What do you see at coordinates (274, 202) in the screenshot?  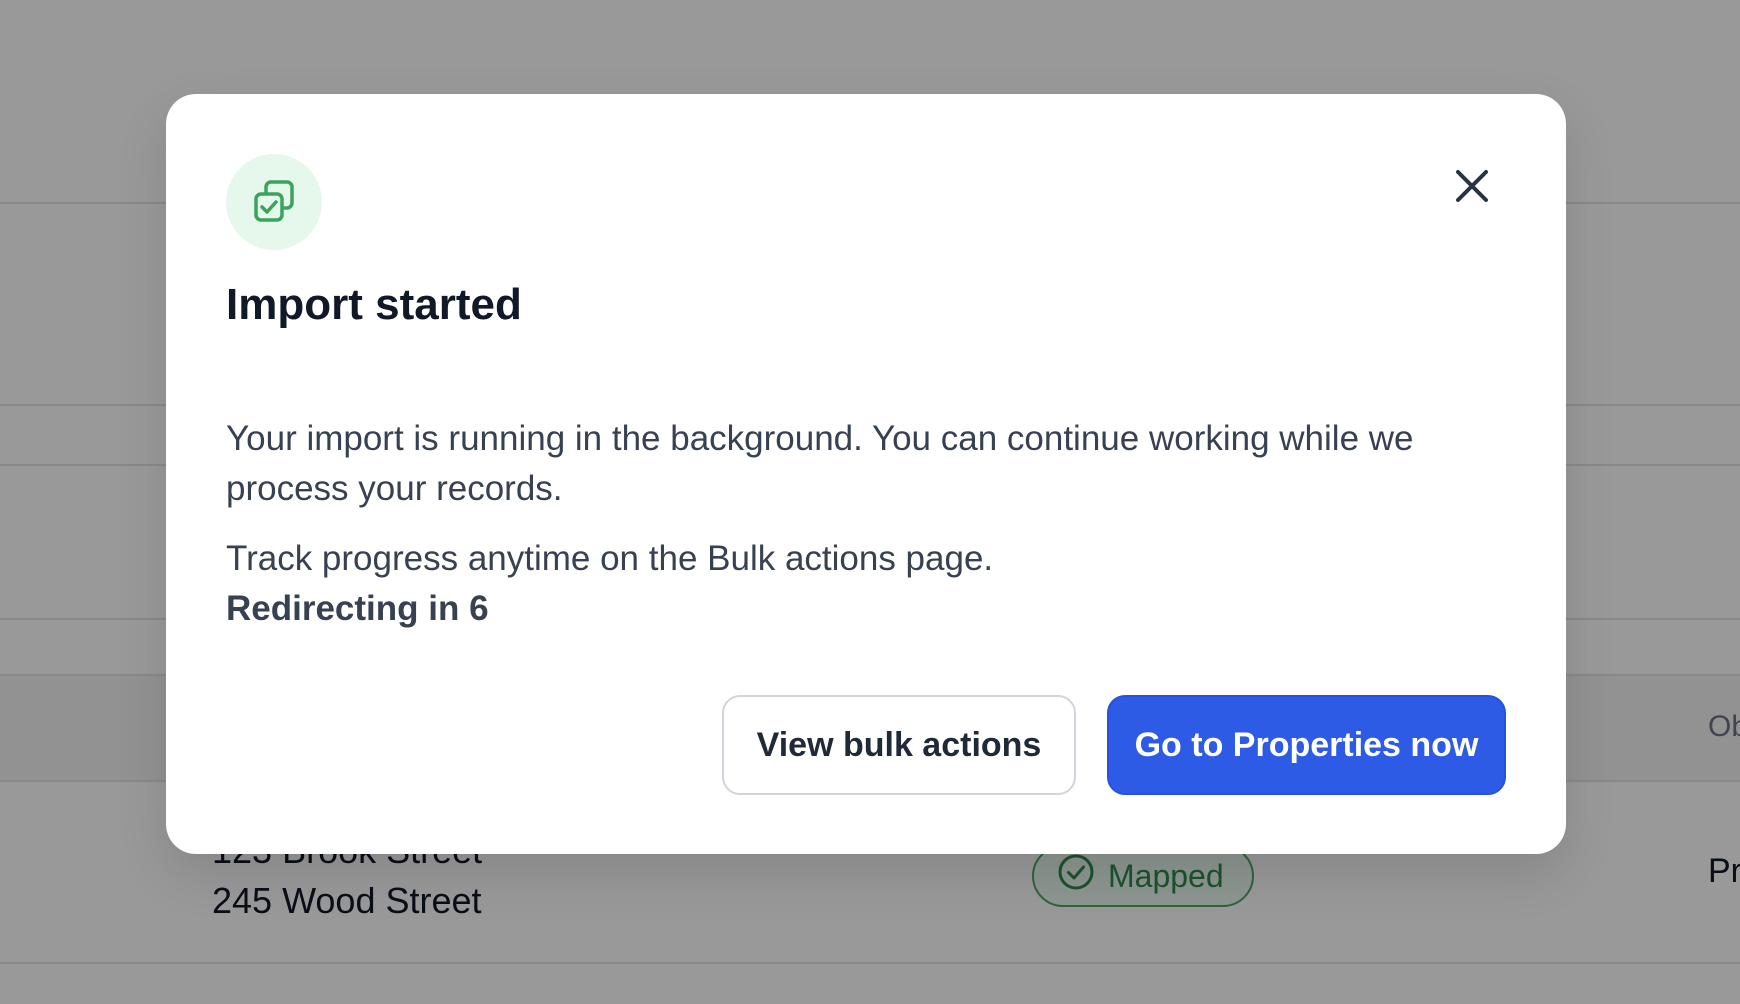 I see `bulk-check-icon` at bounding box center [274, 202].